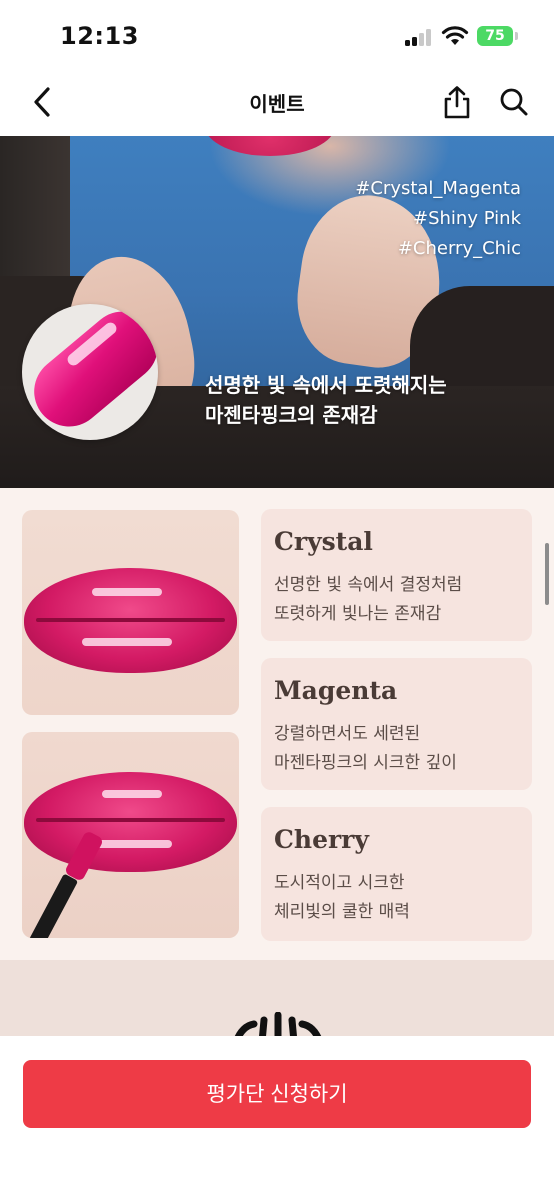 The height and width of the screenshot is (1199, 554). What do you see at coordinates (291, 415) in the screenshot?
I see `hero-caption-line: 마젠타핑크의 존재감` at bounding box center [291, 415].